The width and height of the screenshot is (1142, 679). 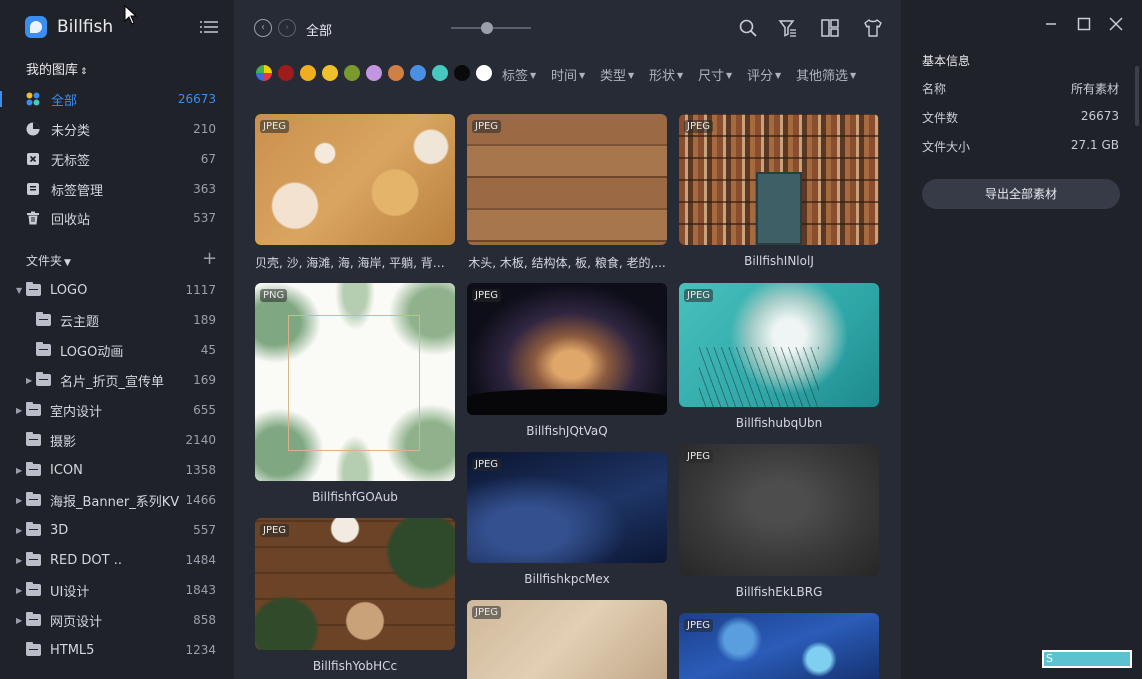 What do you see at coordinates (117, 590) in the screenshot?
I see `folder-ui-design: ▶ UI设计 1843` at bounding box center [117, 590].